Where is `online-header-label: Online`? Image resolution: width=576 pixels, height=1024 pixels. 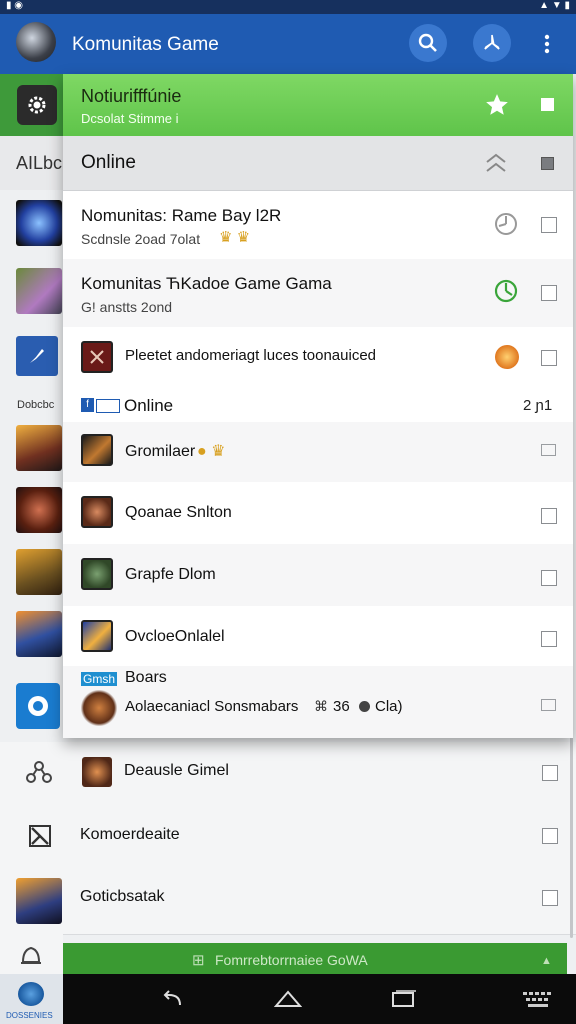
online-header-label: Online is located at coordinates (108, 162).